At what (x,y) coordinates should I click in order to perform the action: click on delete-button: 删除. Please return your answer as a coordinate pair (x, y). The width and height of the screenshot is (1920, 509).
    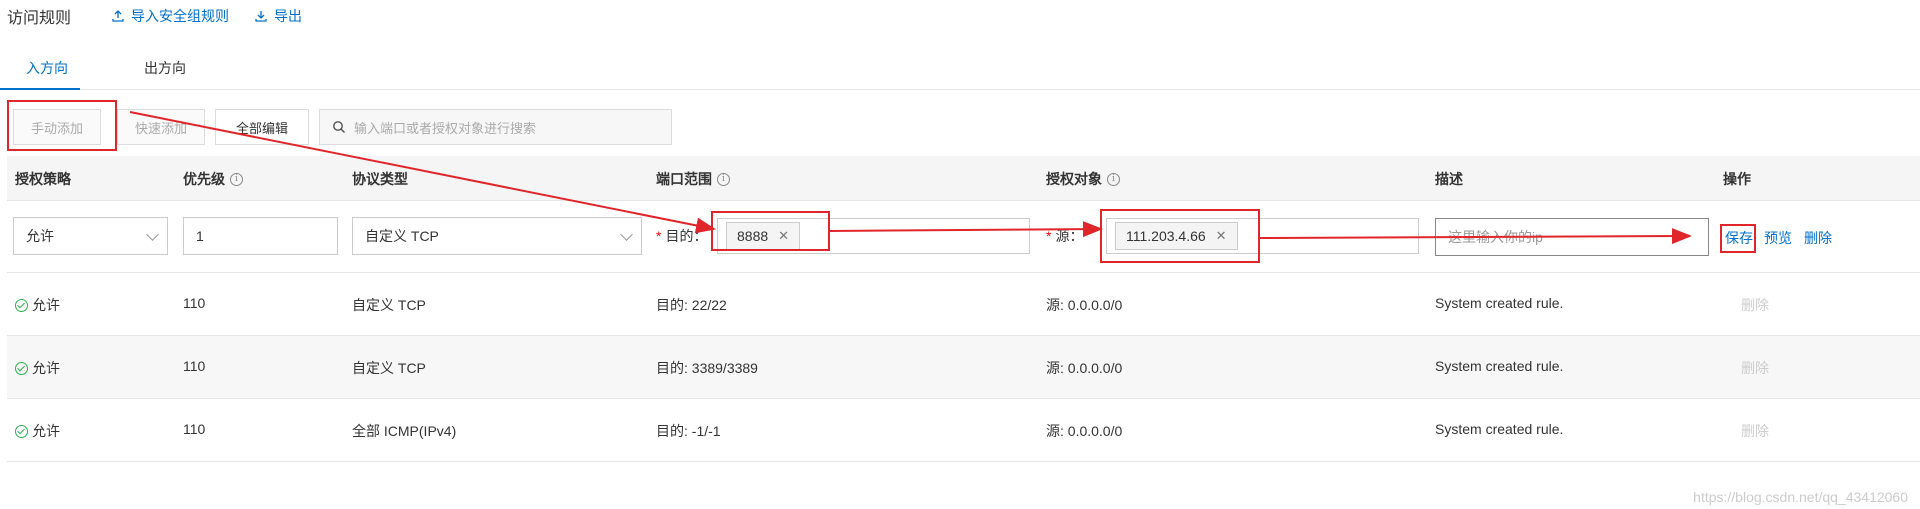
    Looking at the image, I should click on (1818, 238).